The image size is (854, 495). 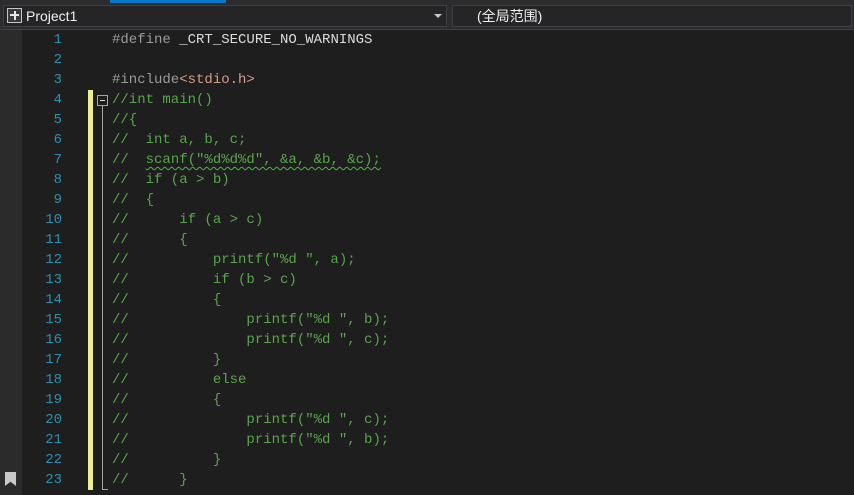 I want to click on line-number: 3, so click(x=57, y=80).